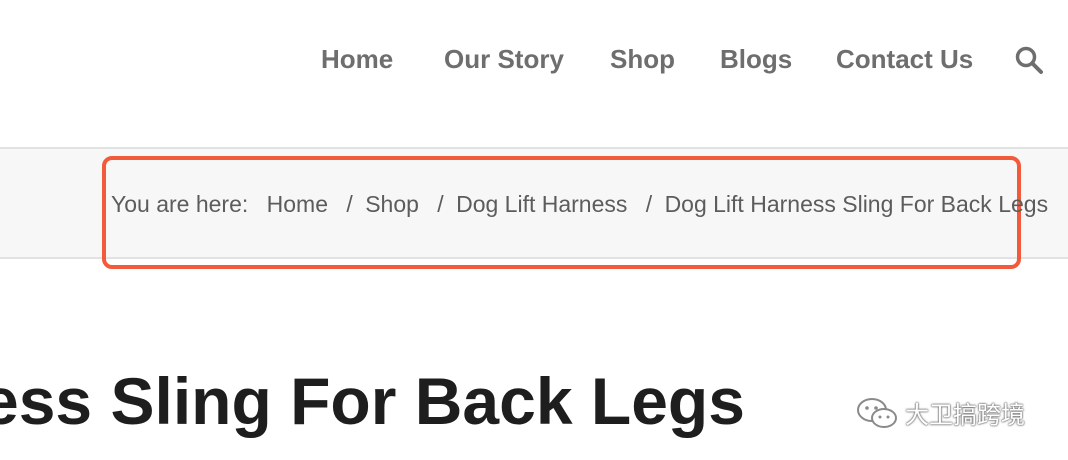 The height and width of the screenshot is (460, 1068). Describe the element at coordinates (1029, 60) in the screenshot. I see `search-icon` at that location.